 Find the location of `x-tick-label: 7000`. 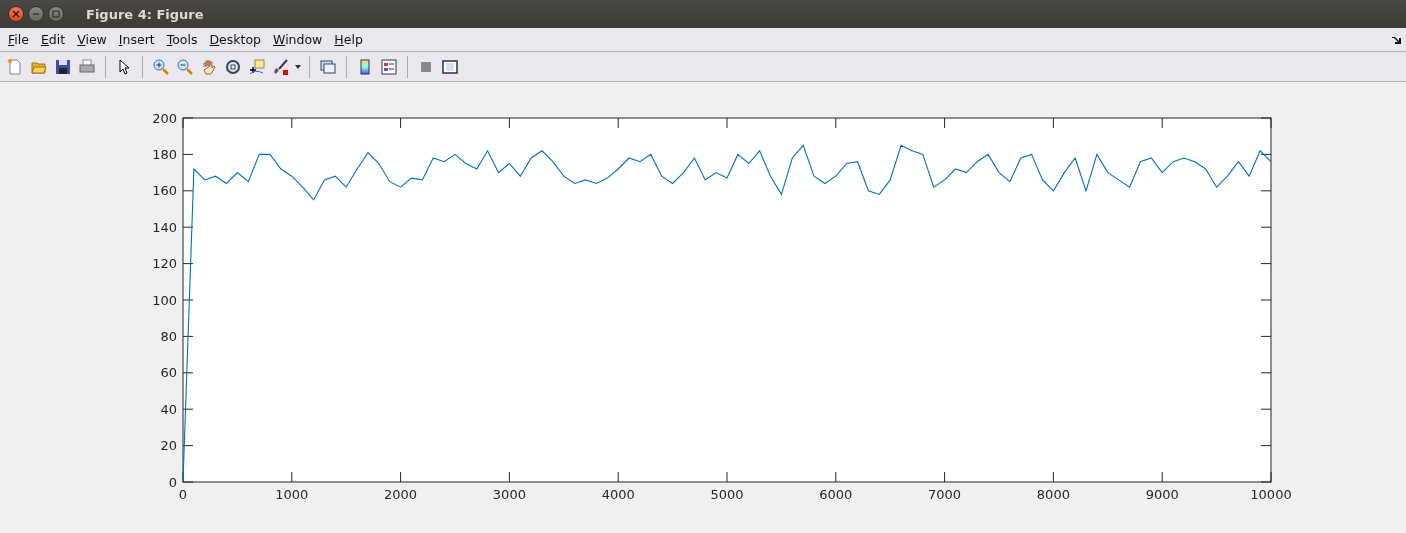

x-tick-label: 7000 is located at coordinates (945, 494).